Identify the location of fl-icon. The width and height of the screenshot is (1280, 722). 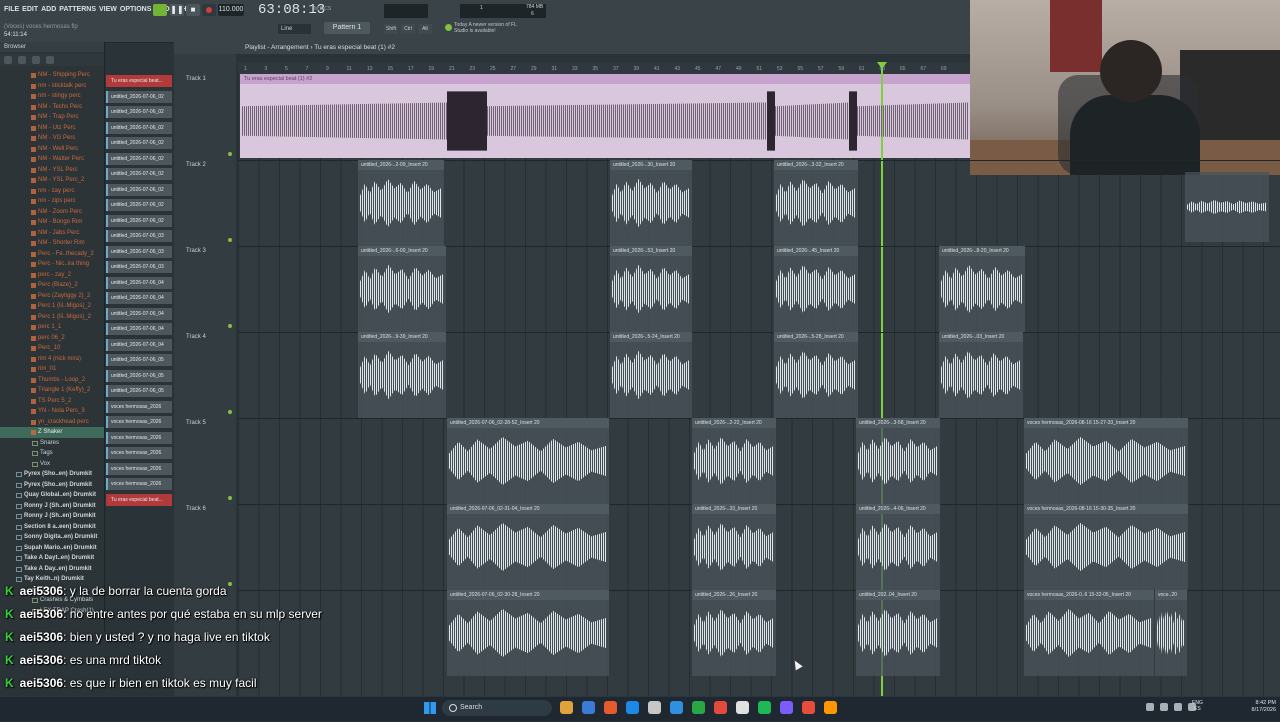
(610, 707).